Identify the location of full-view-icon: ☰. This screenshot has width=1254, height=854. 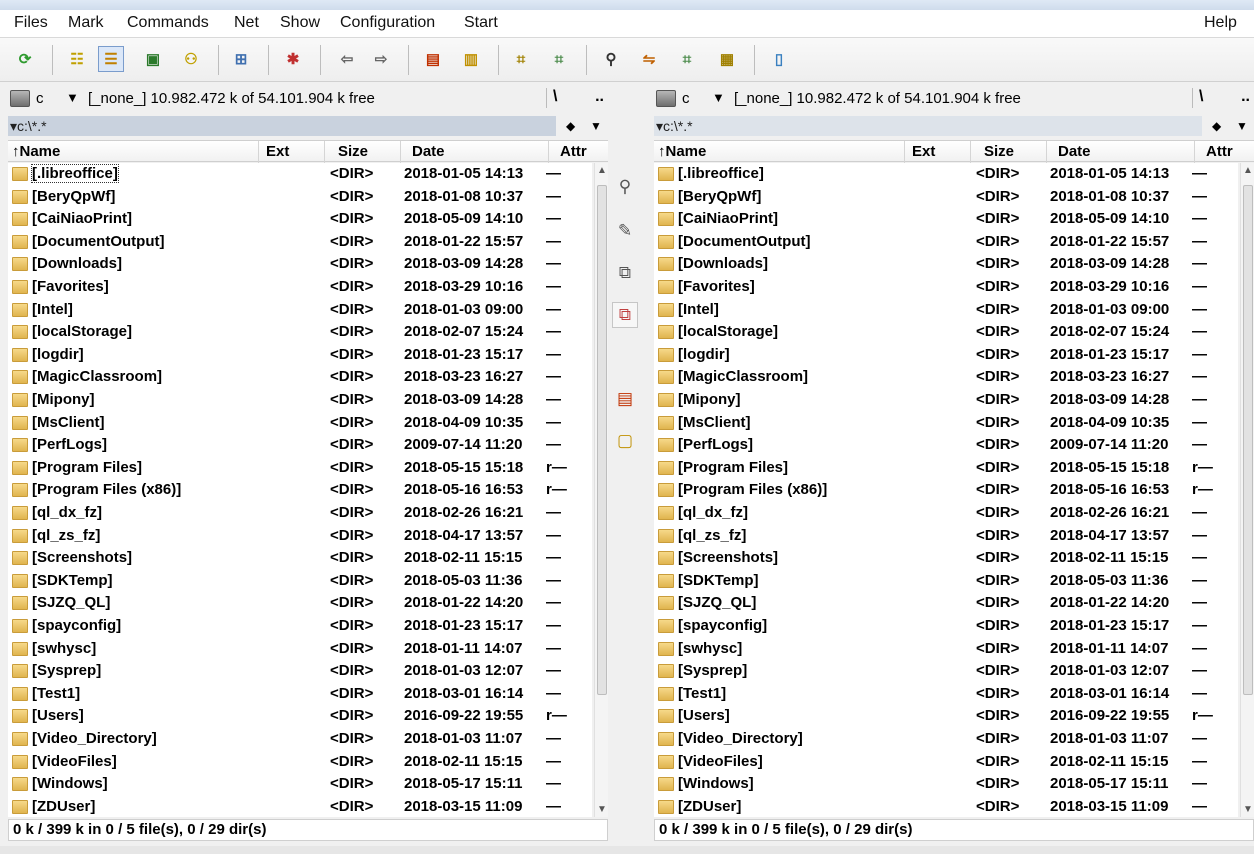
(111, 59).